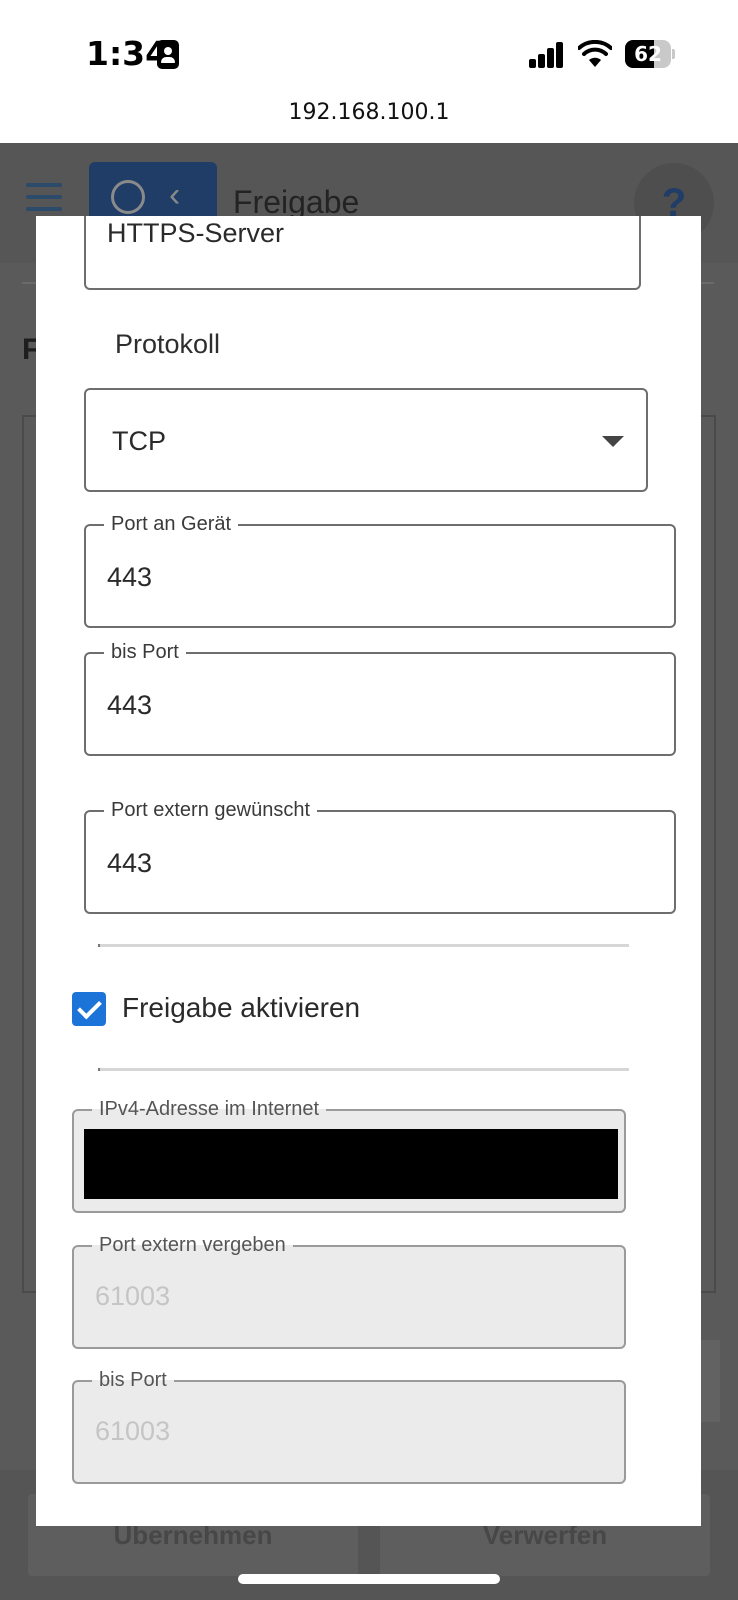 The width and height of the screenshot is (738, 1600). What do you see at coordinates (380, 698) in the screenshot?
I see `to-port-field: bis Port 443` at bounding box center [380, 698].